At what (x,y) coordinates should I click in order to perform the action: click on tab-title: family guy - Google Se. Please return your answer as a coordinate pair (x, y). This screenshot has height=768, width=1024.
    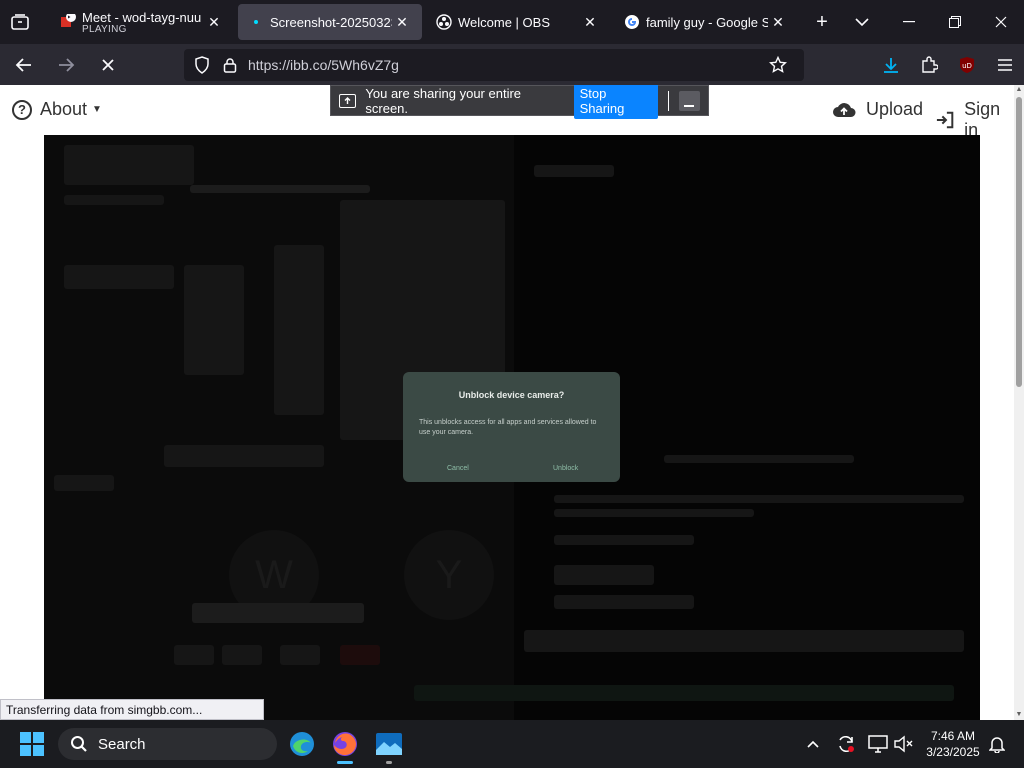
    Looking at the image, I should click on (707, 22).